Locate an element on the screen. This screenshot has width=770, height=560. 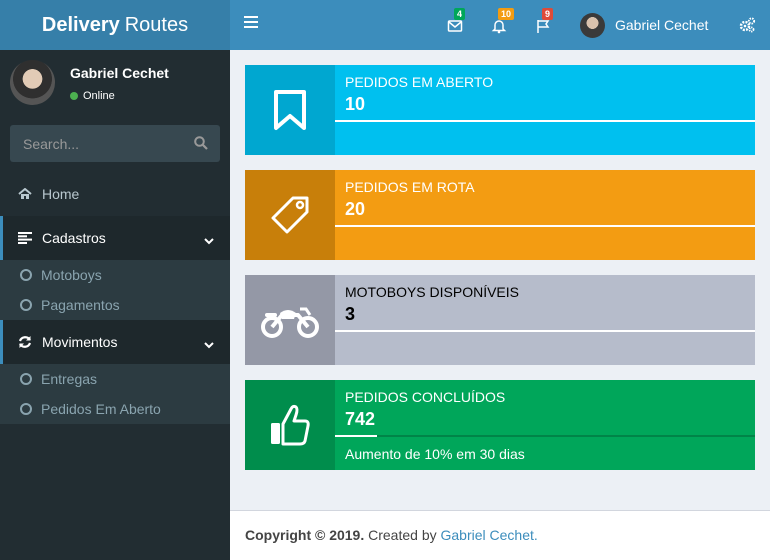
notifications-button: 10 is located at coordinates (501, 22).